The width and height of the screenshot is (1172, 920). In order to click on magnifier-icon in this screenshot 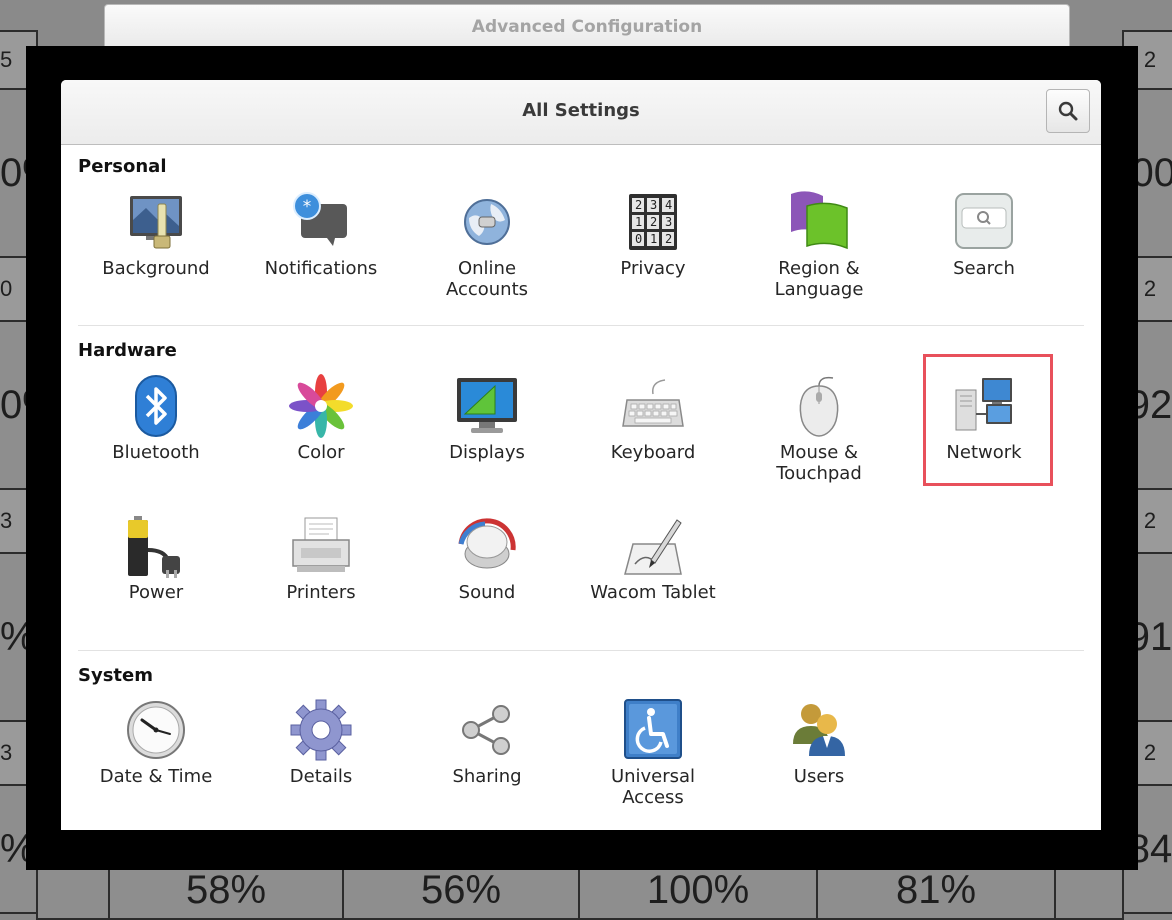, I will do `click(1068, 111)`.